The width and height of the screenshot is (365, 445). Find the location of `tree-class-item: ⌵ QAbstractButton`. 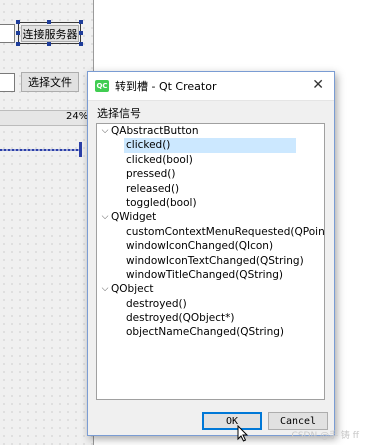

tree-class-item: ⌵ QAbstractButton is located at coordinates (210, 131).